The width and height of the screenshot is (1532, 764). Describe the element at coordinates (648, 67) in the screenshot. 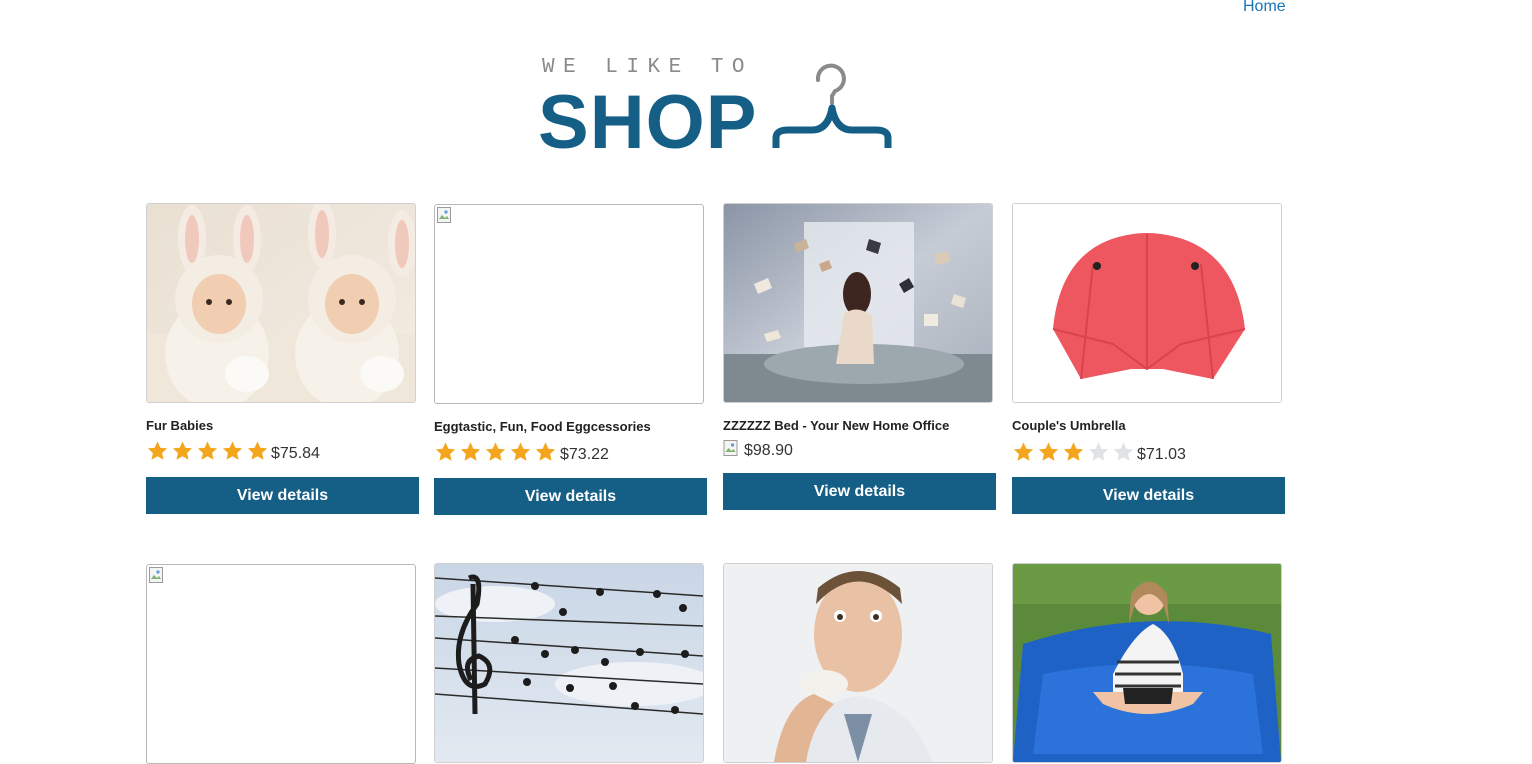

I see `logo-tagline: WE LIKE TO` at that location.